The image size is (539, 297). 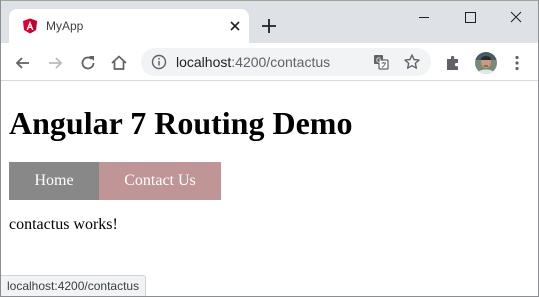 I want to click on translate-icon: G, so click(x=381, y=62).